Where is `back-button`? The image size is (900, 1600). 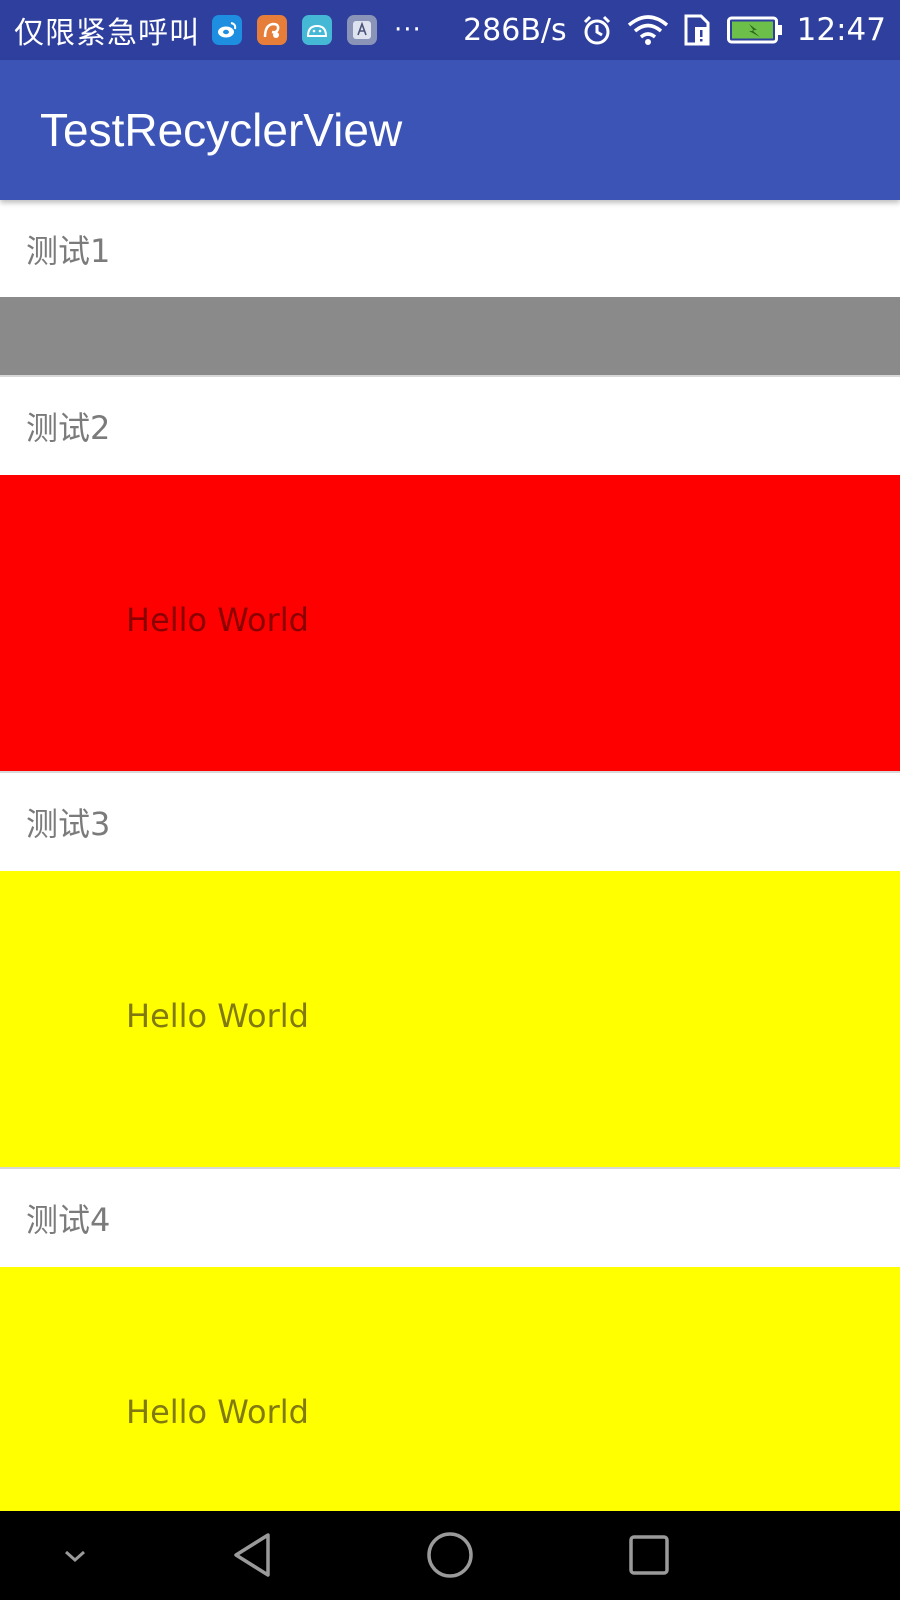 back-button is located at coordinates (252, 1555).